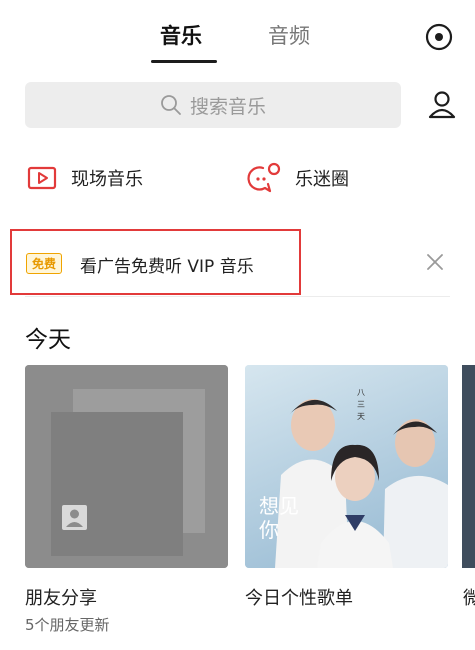 The image size is (475, 650). Describe the element at coordinates (48, 340) in the screenshot. I see `section-title-today: 今天` at that location.